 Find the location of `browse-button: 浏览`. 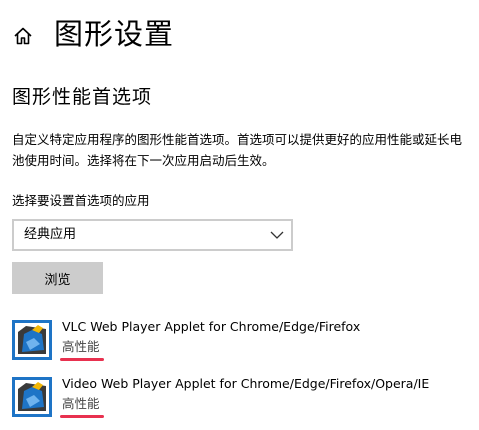

browse-button: 浏览 is located at coordinates (57, 278).